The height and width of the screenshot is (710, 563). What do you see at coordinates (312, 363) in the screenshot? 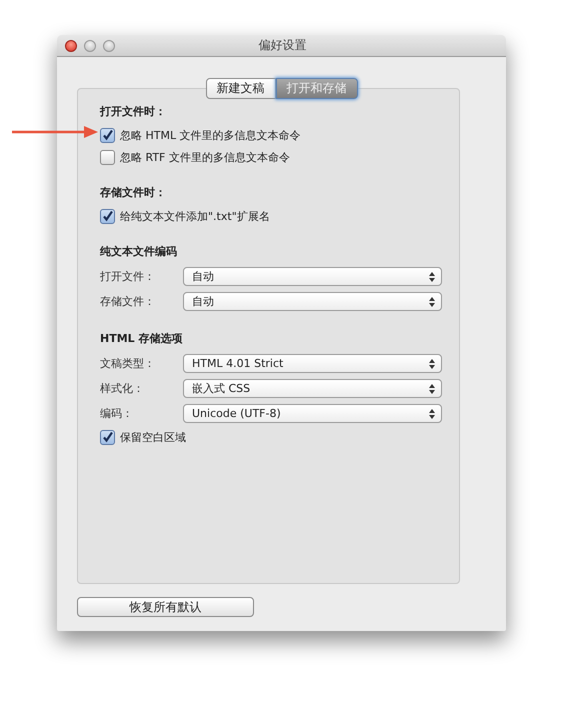
I see `popup-menu: HTML 4.01 Strict` at bounding box center [312, 363].